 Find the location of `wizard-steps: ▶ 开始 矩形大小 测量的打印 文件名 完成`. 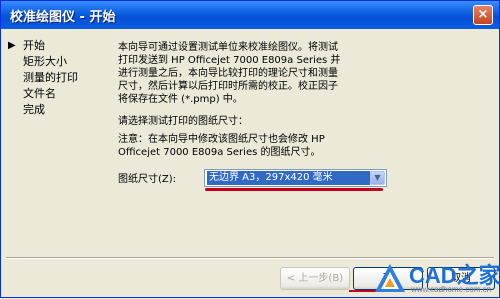

wizard-steps: ▶ 开始 矩形大小 测量的打印 文件名 完成 is located at coordinates (57, 78).